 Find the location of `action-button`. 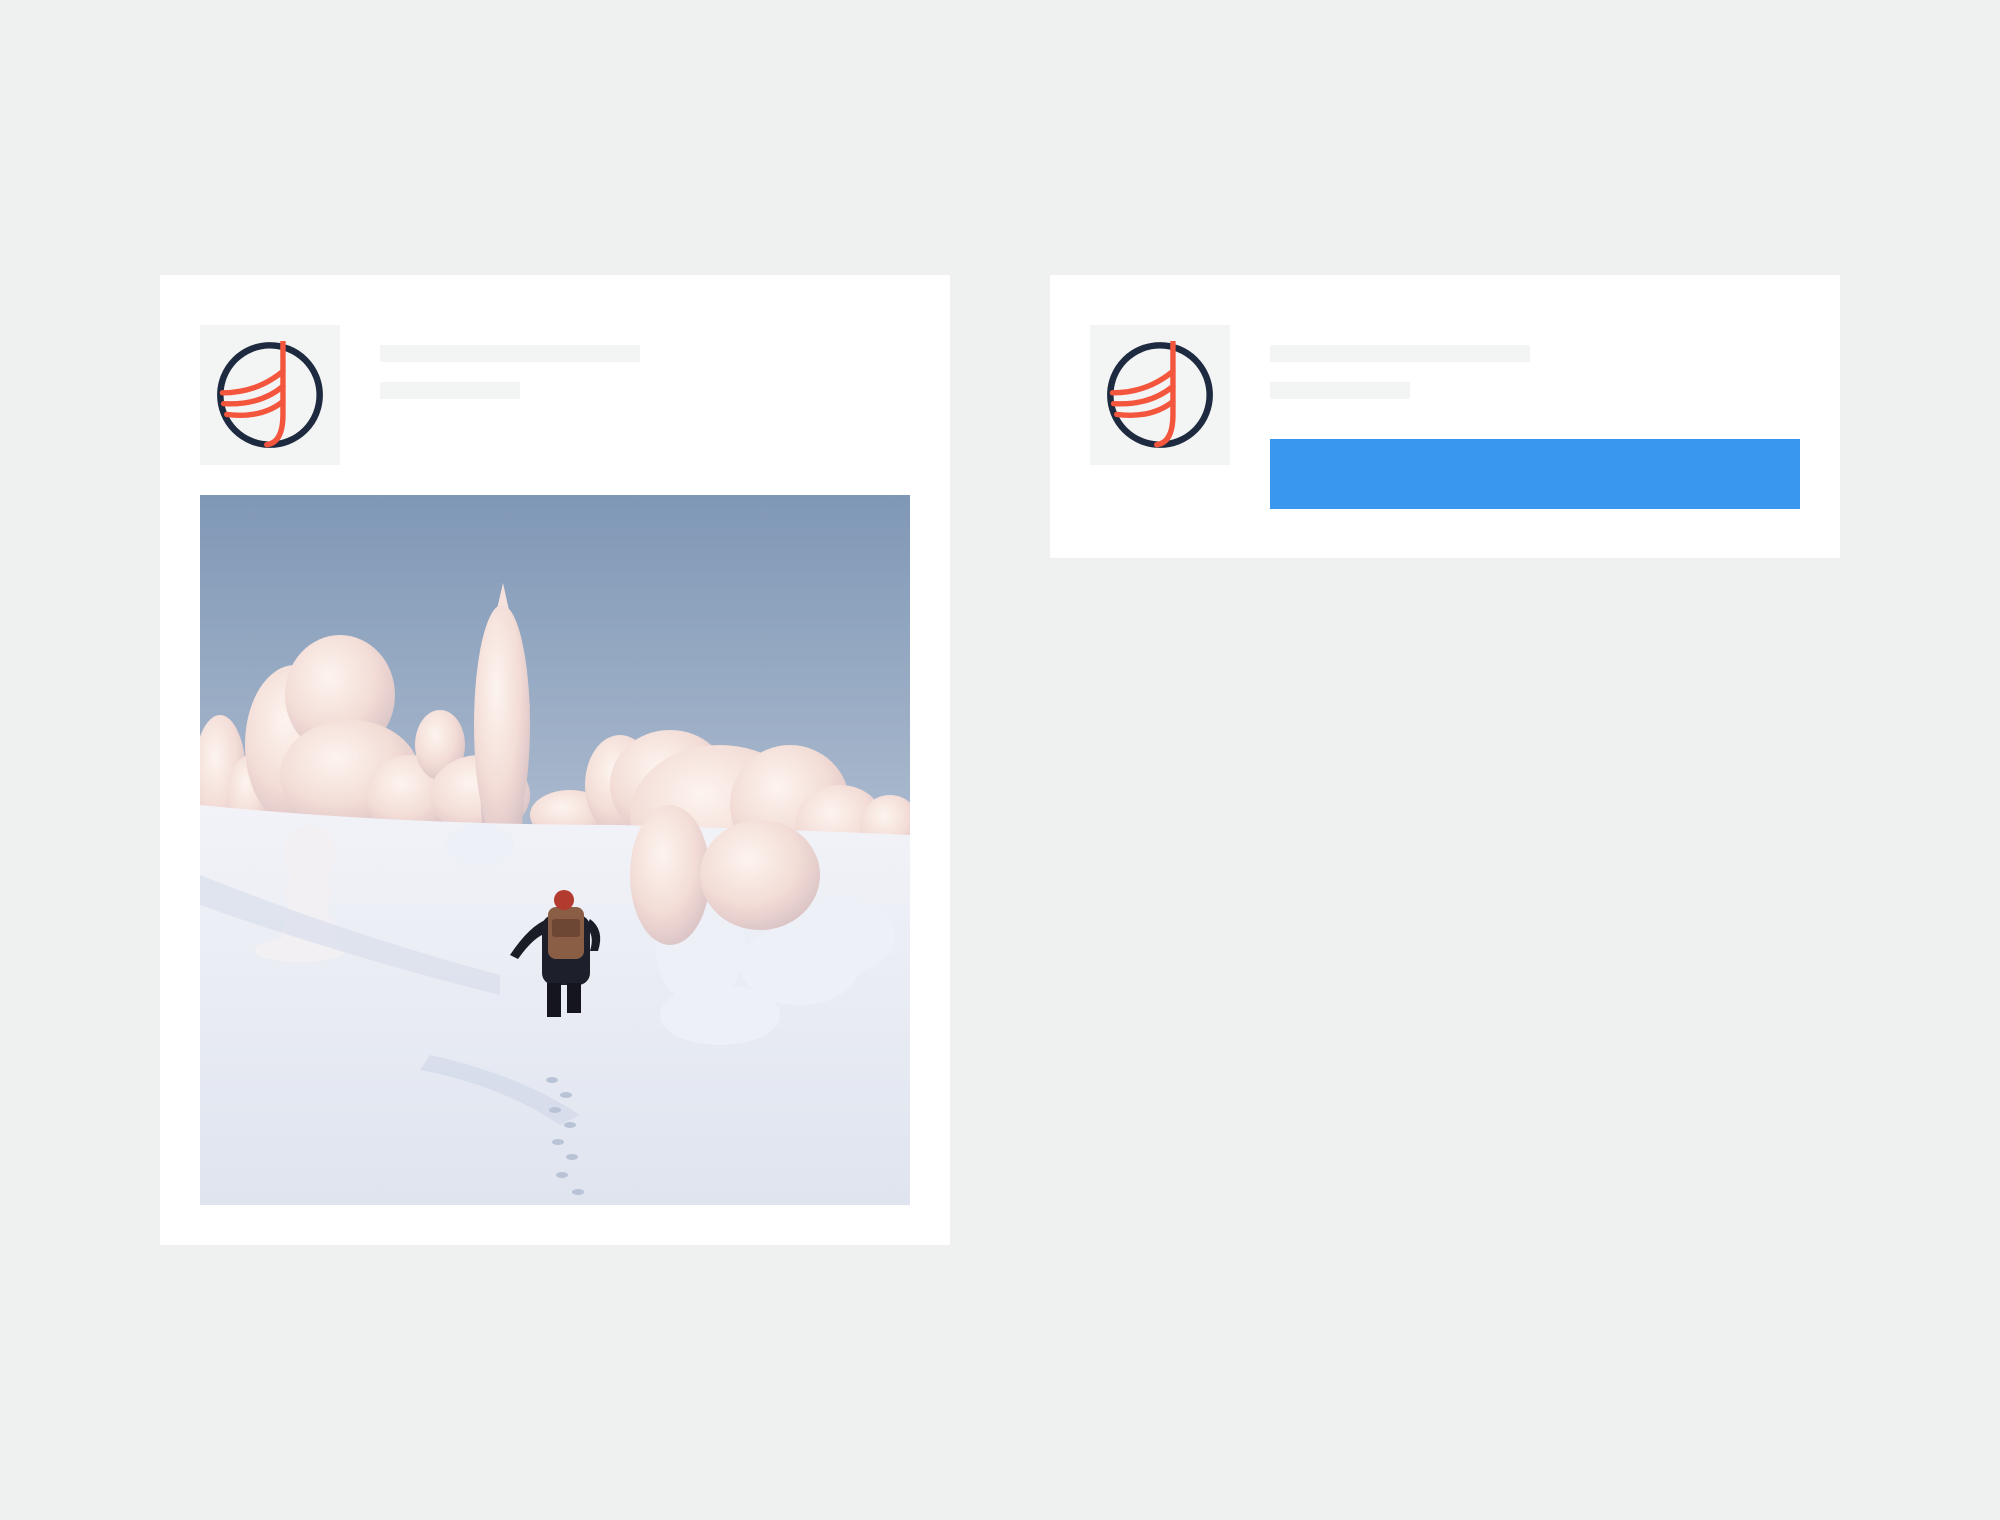

action-button is located at coordinates (1535, 474).